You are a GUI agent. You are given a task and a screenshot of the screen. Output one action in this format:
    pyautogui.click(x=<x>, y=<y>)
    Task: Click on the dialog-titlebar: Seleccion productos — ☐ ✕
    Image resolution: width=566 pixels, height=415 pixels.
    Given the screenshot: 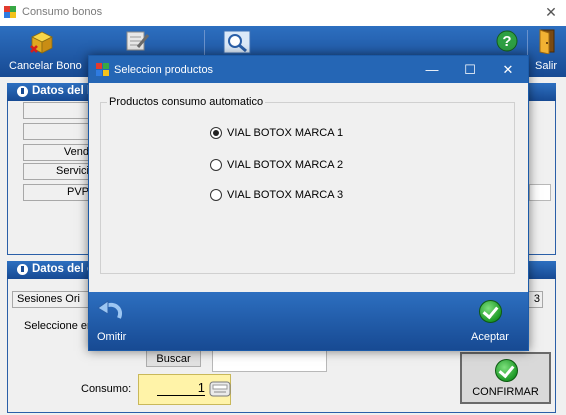 What is the action you would take?
    pyautogui.click(x=308, y=69)
    